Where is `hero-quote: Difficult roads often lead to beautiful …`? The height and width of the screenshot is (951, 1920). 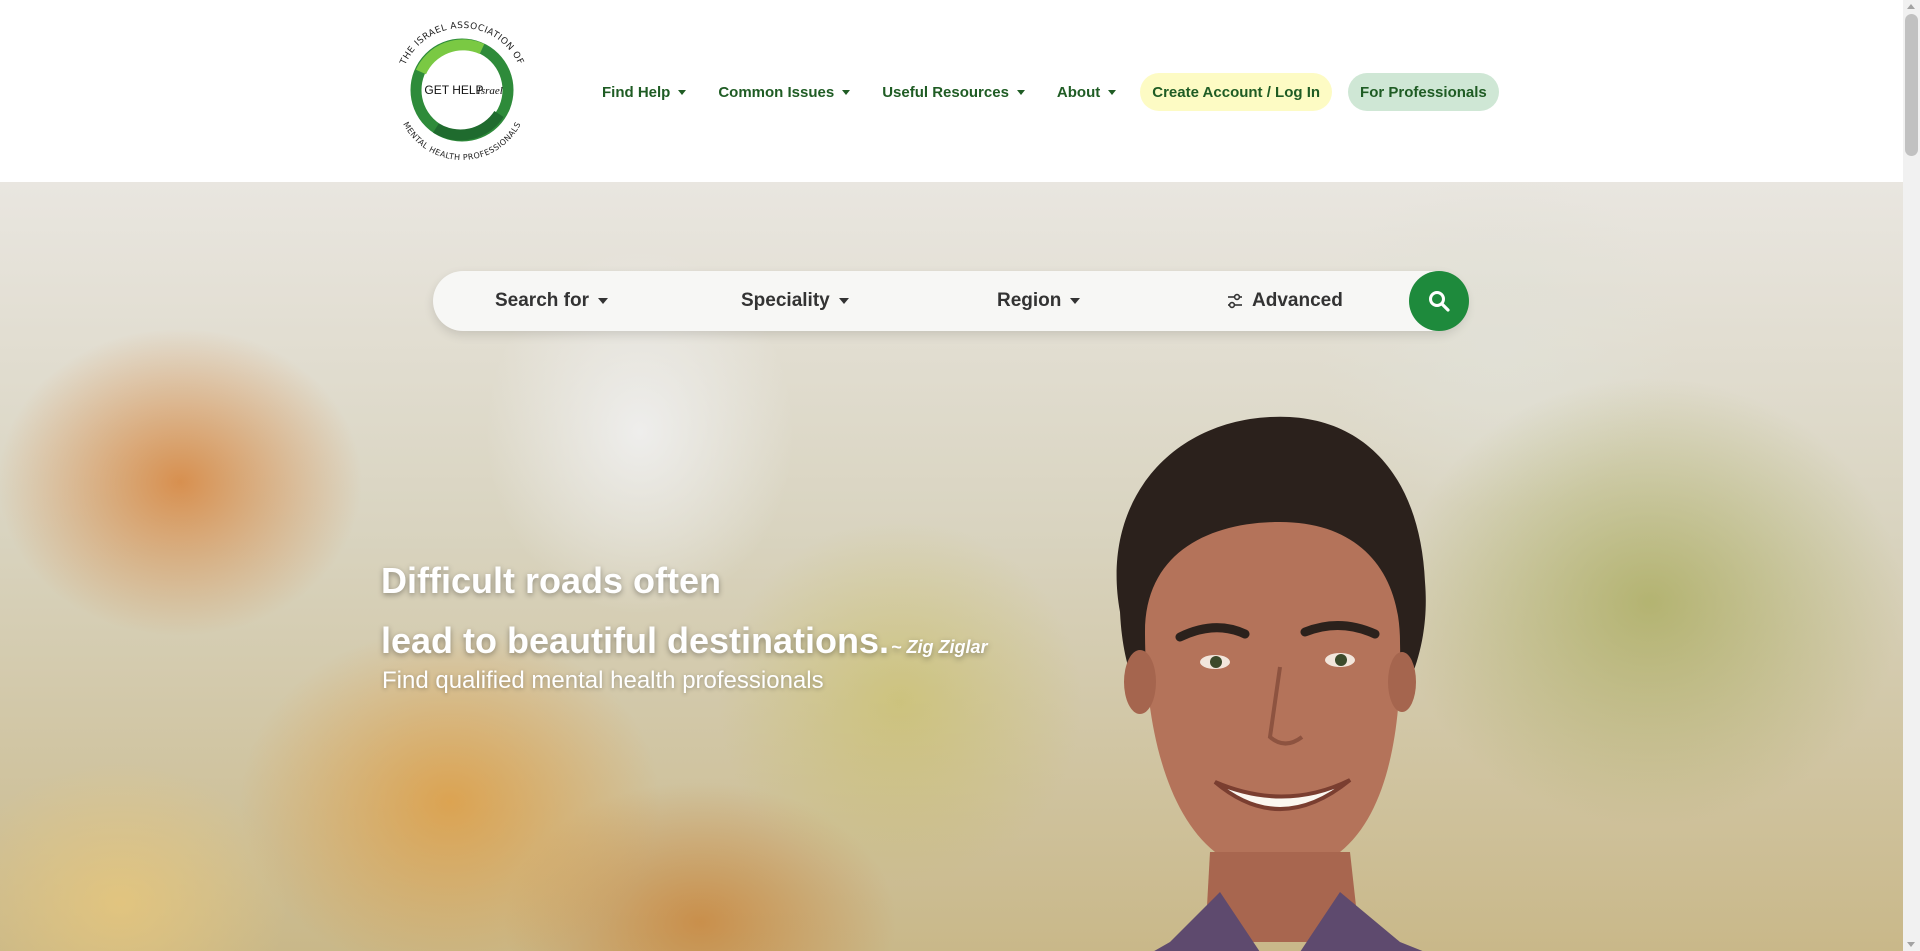 hero-quote: Difficult roads often lead to beautiful … is located at coordinates (684, 614).